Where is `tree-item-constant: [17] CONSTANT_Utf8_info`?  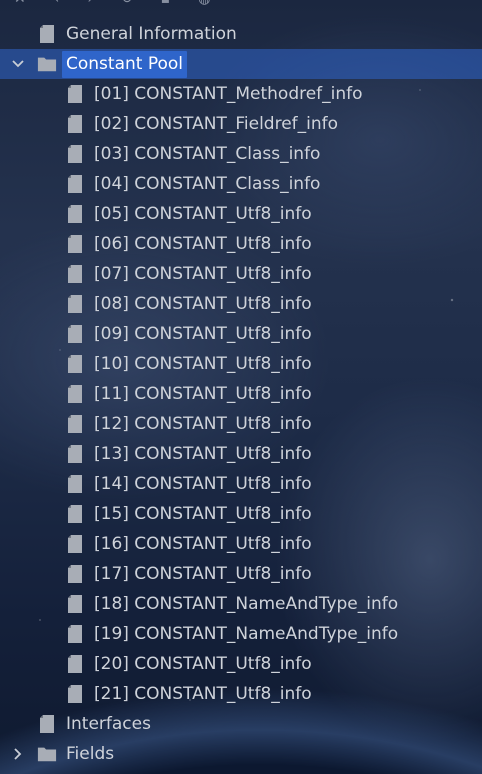 tree-item-constant: [17] CONSTANT_Utf8_info is located at coordinates (241, 574).